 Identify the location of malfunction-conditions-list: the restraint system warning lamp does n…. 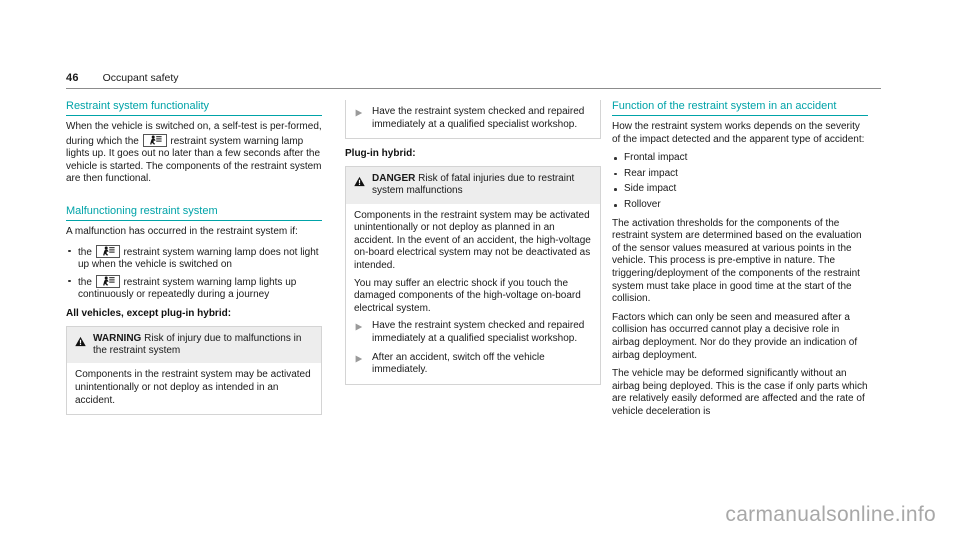
(194, 273).